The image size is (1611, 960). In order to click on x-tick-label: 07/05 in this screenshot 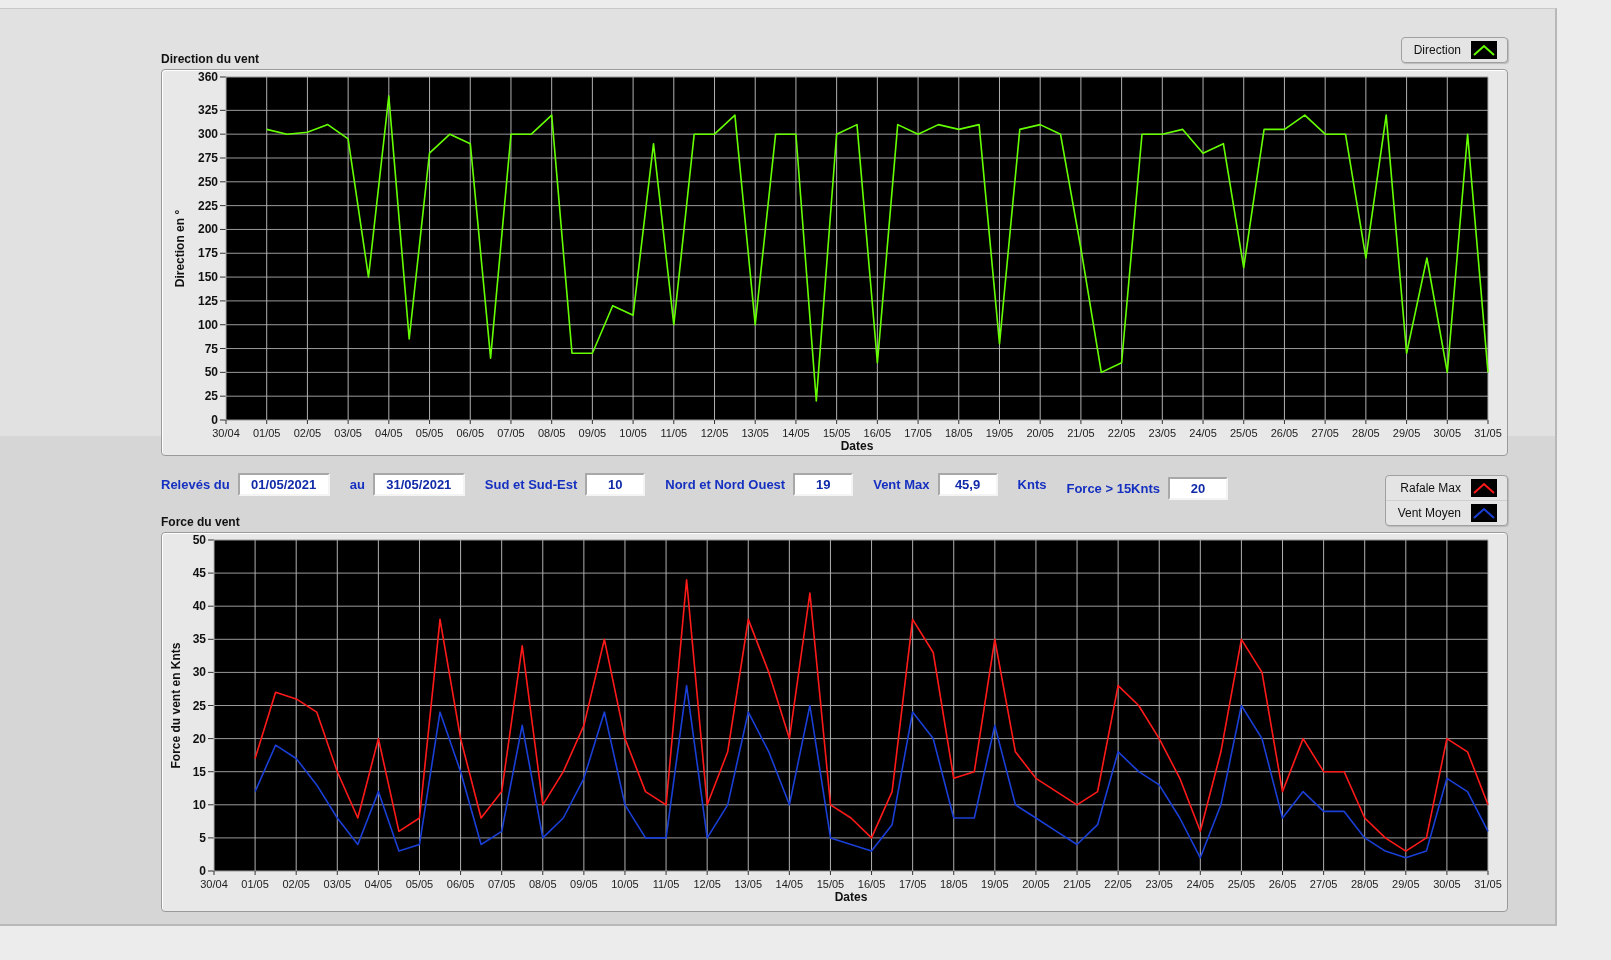, I will do `click(511, 433)`.